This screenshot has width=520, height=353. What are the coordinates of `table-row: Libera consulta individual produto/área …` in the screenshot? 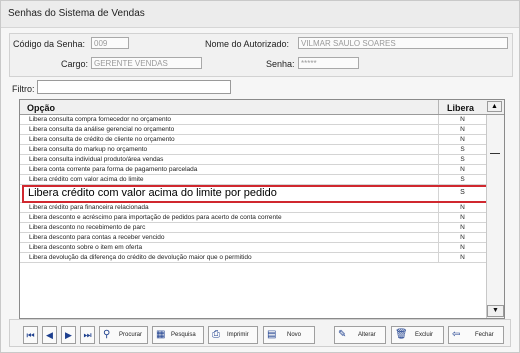 It's located at (253, 160).